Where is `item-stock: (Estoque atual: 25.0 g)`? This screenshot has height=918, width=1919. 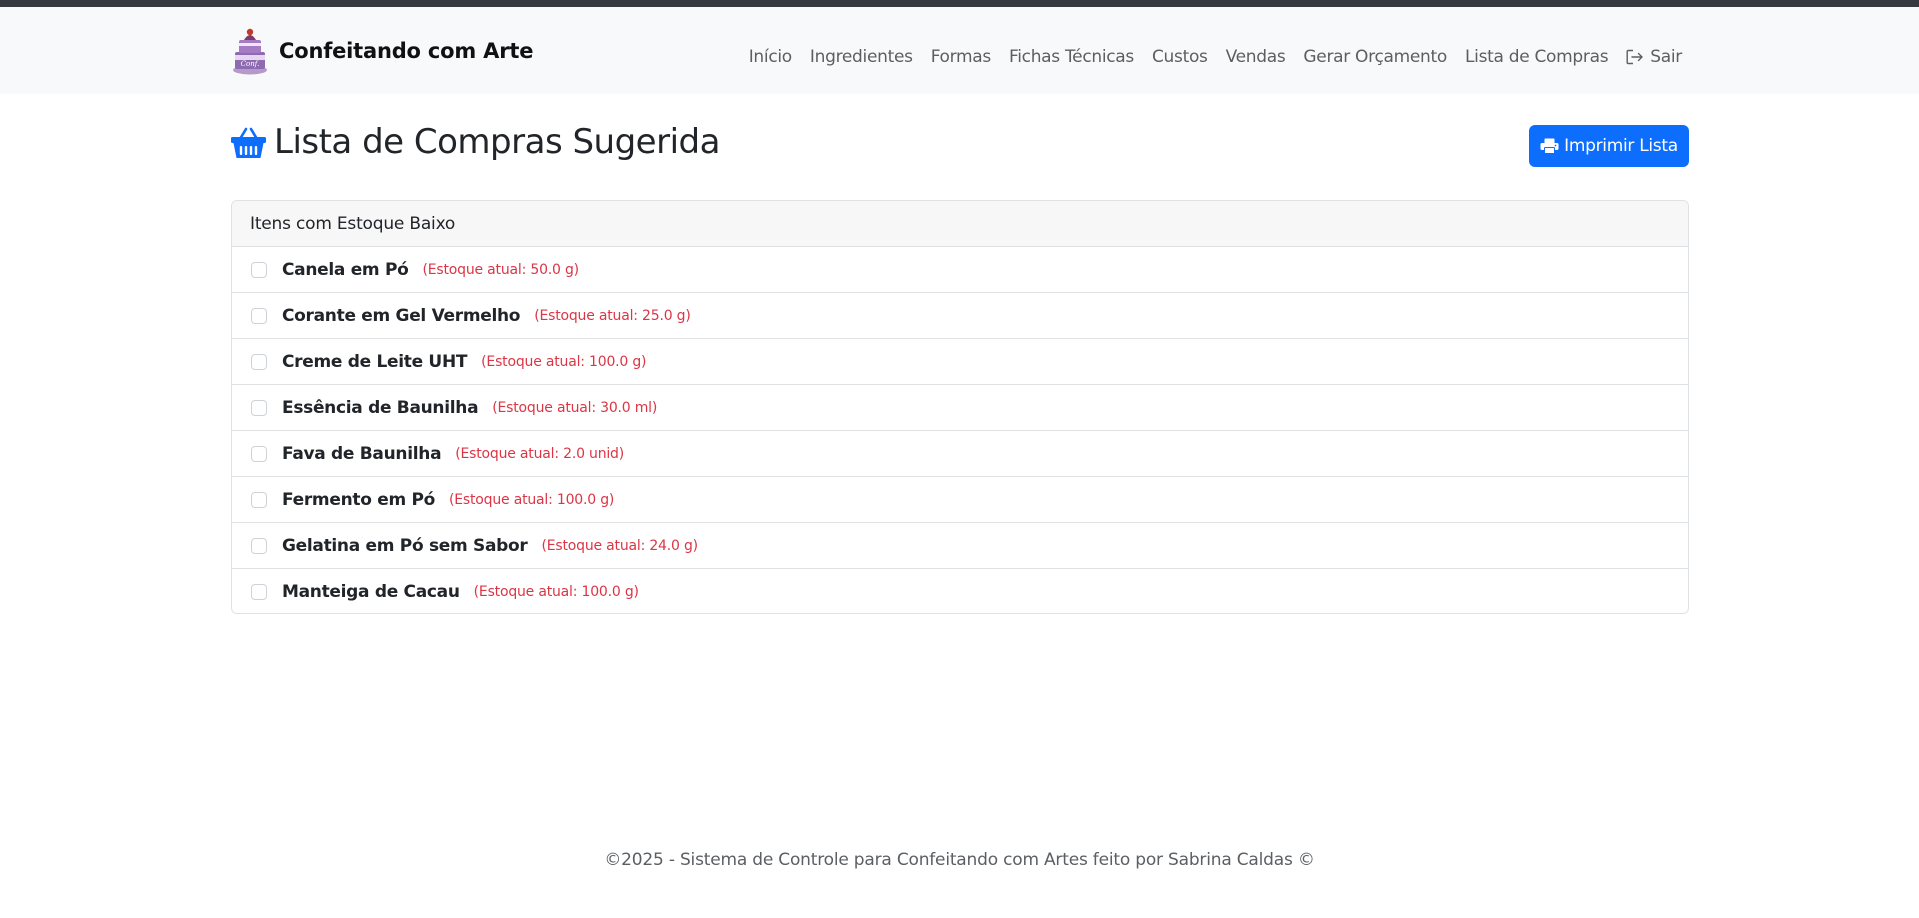 item-stock: (Estoque atual: 25.0 g) is located at coordinates (612, 315).